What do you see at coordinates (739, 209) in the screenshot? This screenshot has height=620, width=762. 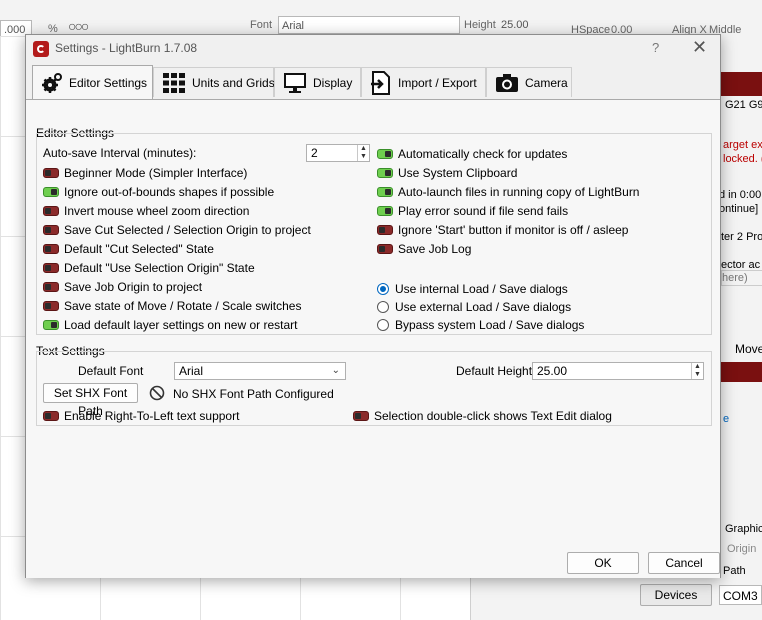 I see `console-line: ontinue]` at bounding box center [739, 209].